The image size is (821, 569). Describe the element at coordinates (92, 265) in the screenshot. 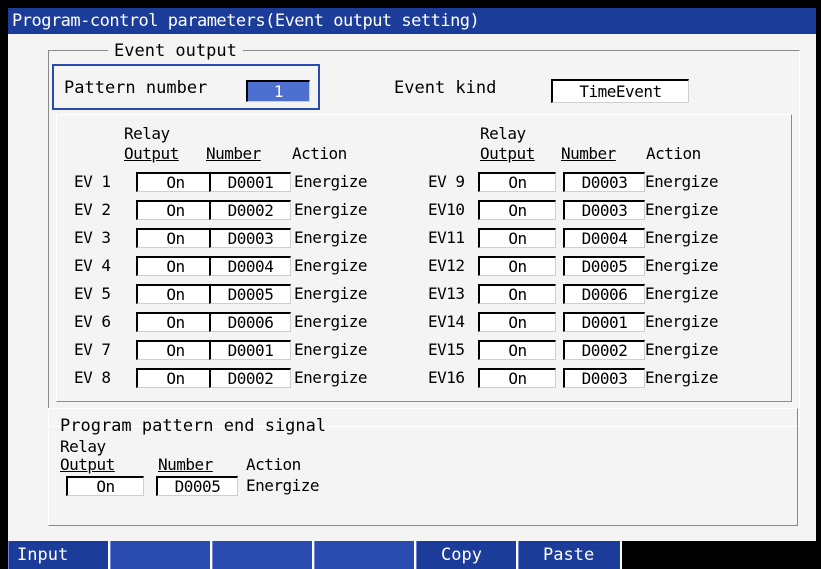

I see `event-label: EV 4` at that location.